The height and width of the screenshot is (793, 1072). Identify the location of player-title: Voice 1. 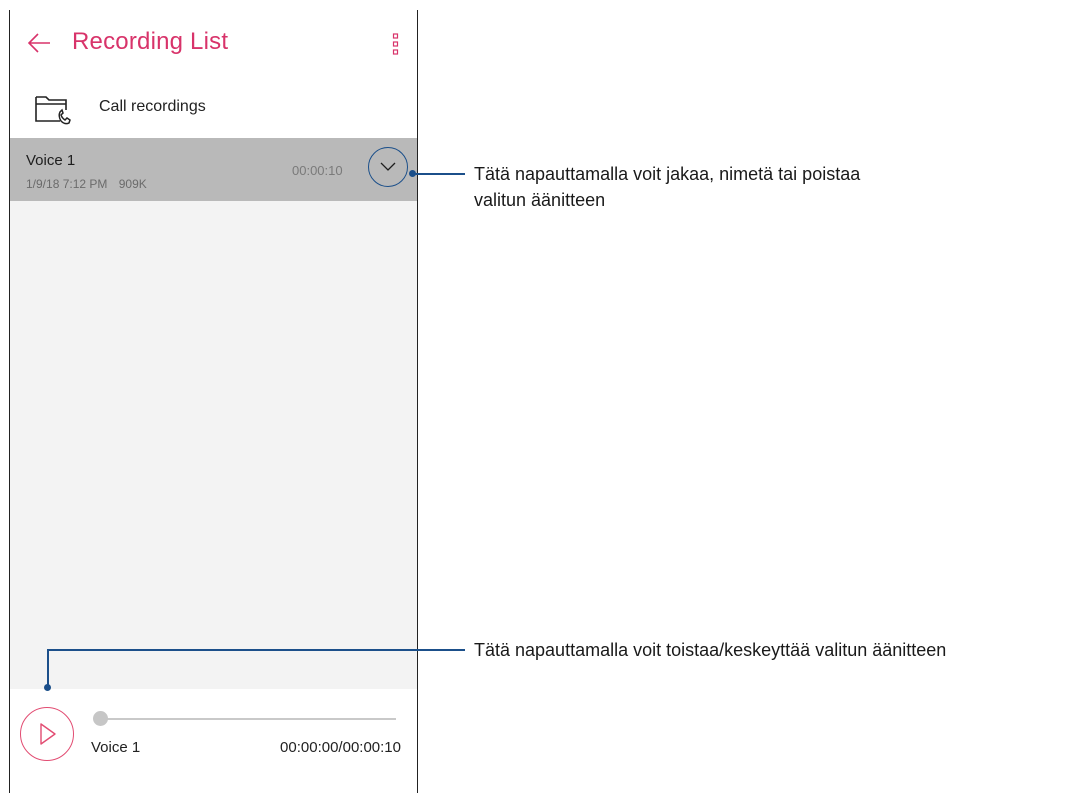
(116, 747).